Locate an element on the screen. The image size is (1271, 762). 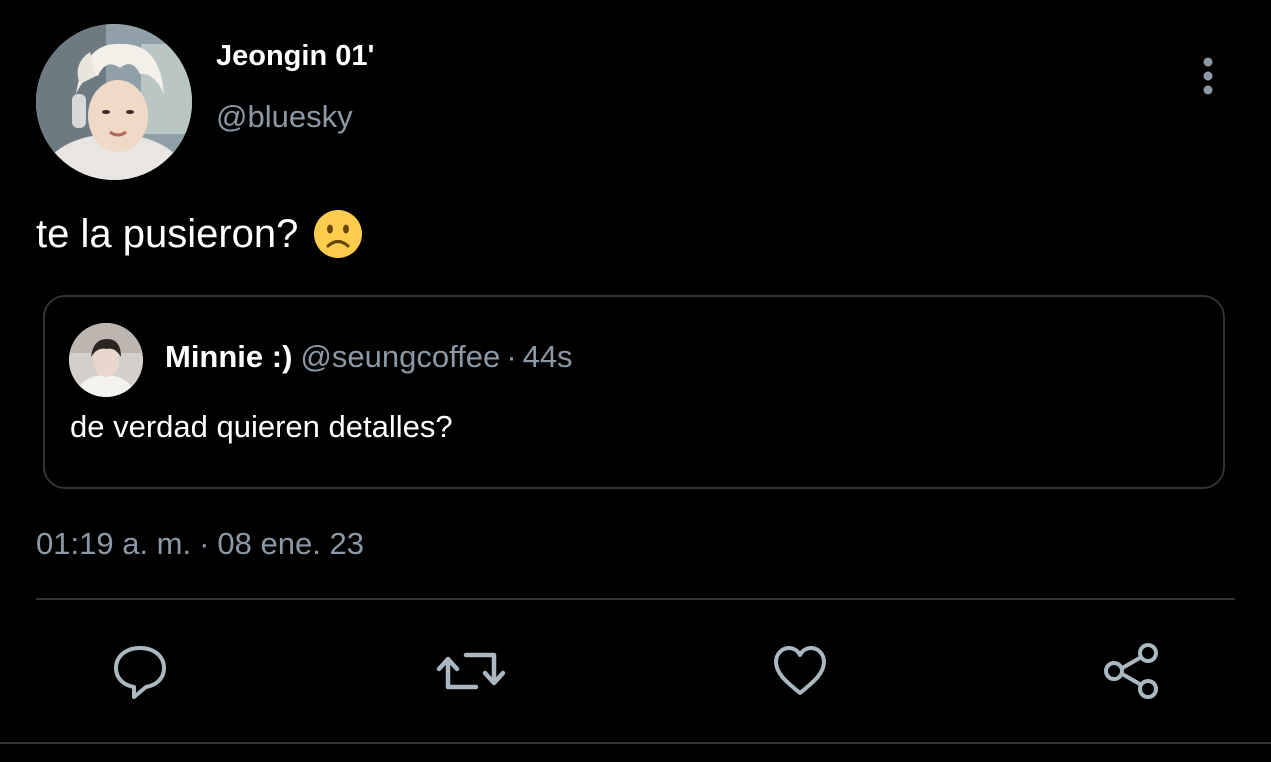
quoted-avatar-image is located at coordinates (106, 360).